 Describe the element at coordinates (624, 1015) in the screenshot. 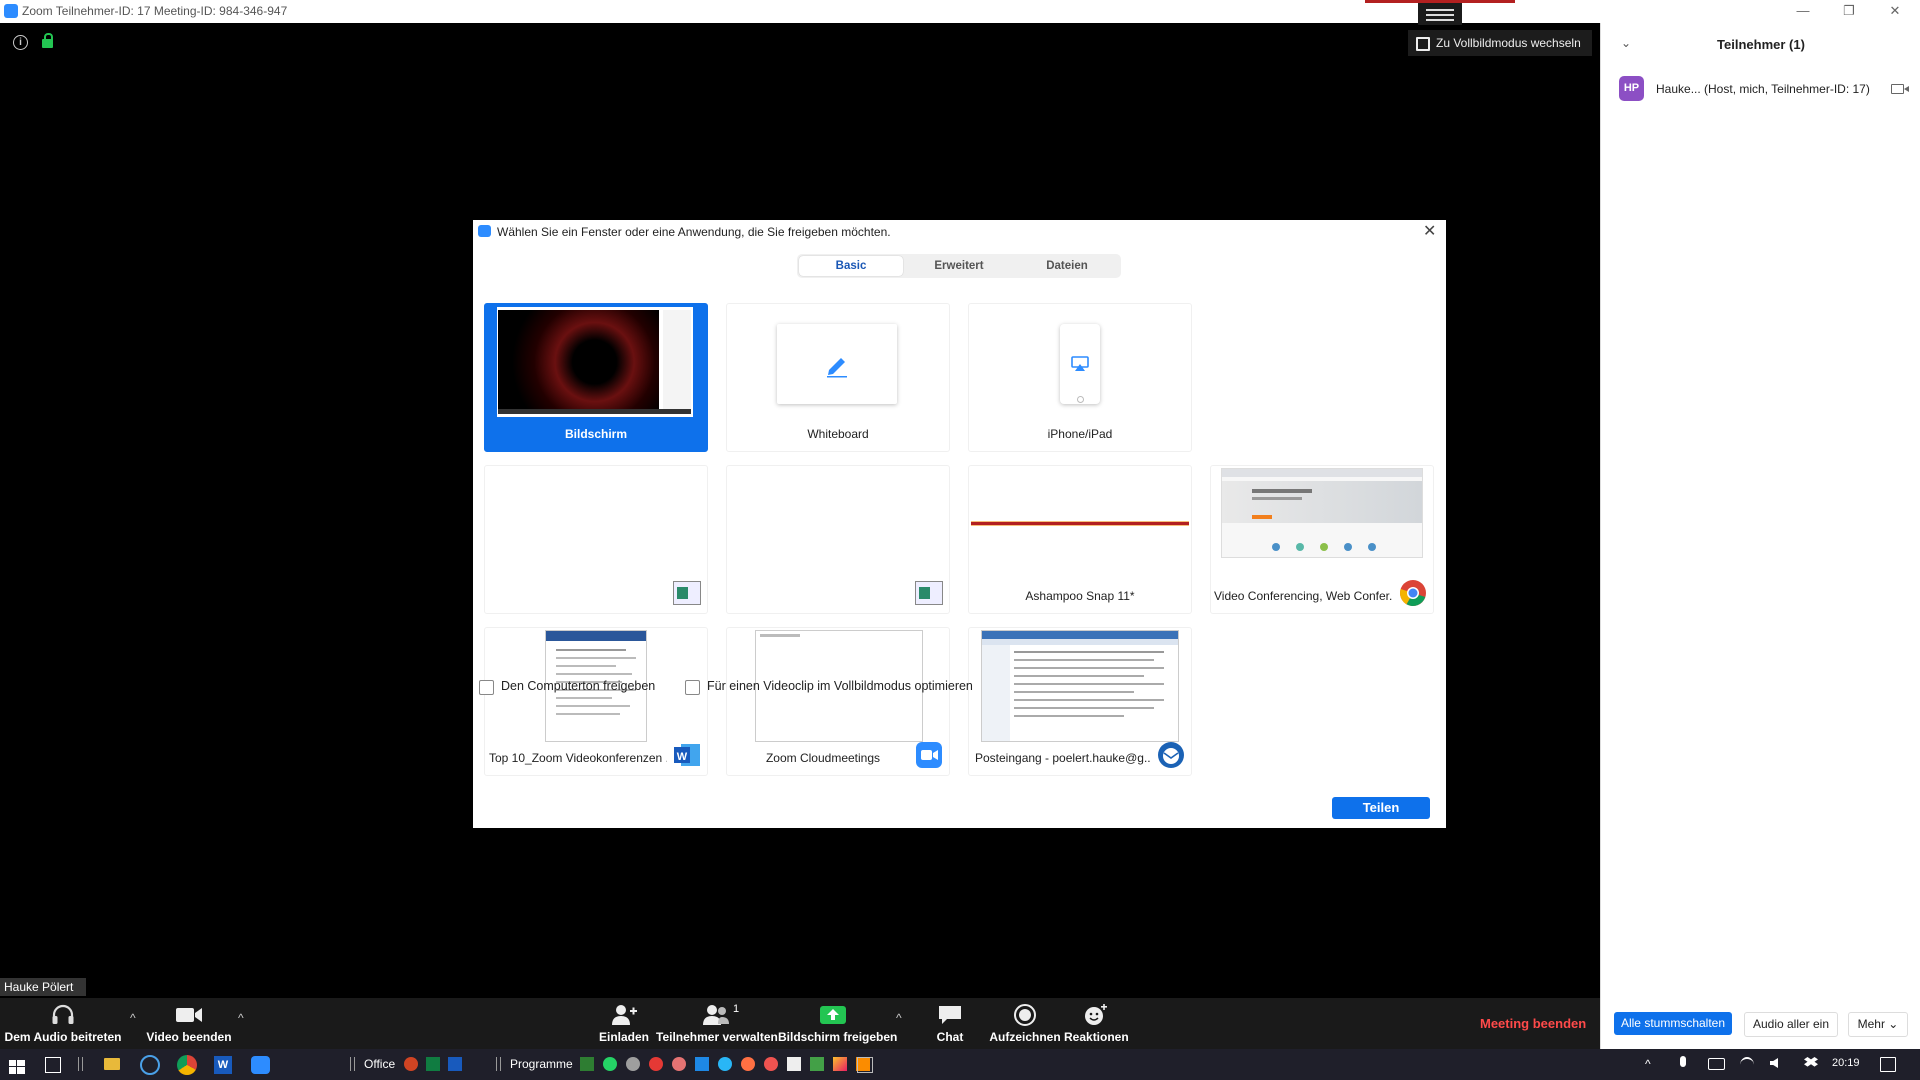

I see `add-person-icon` at that location.